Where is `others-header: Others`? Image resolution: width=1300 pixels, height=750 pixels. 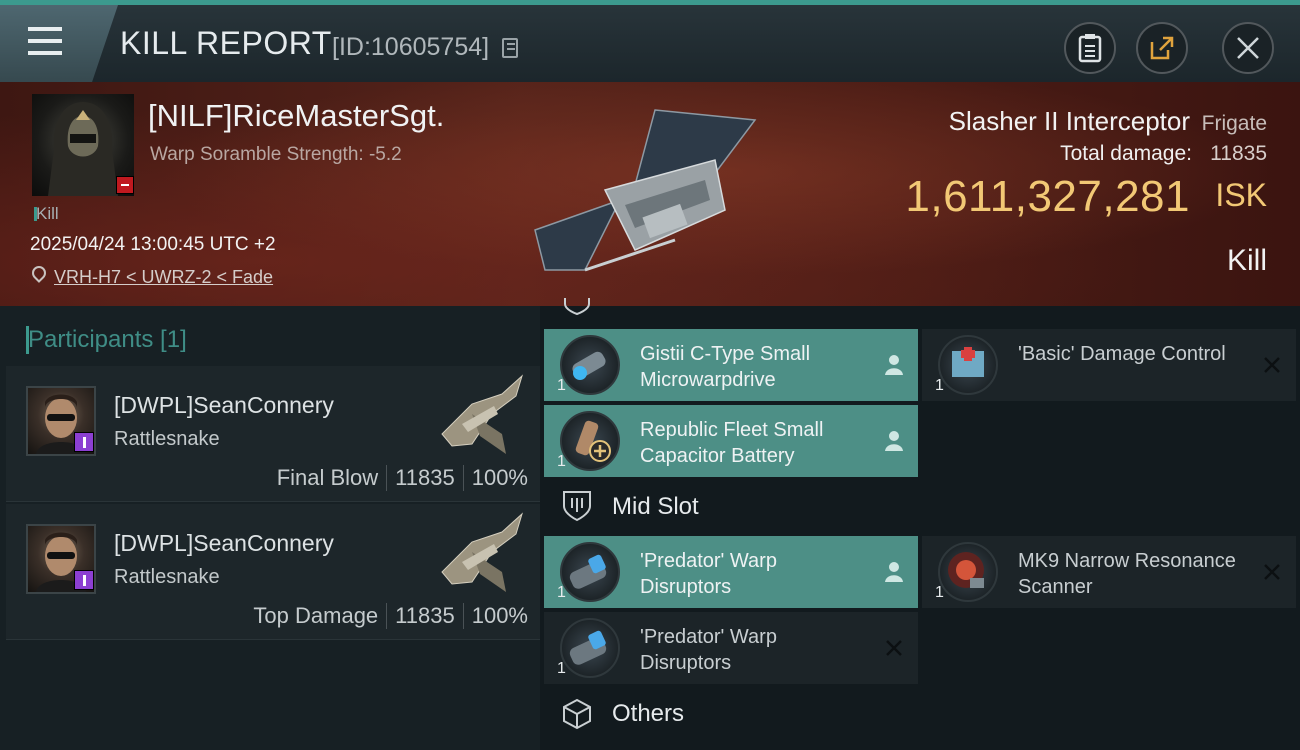
others-header: Others is located at coordinates (648, 713).